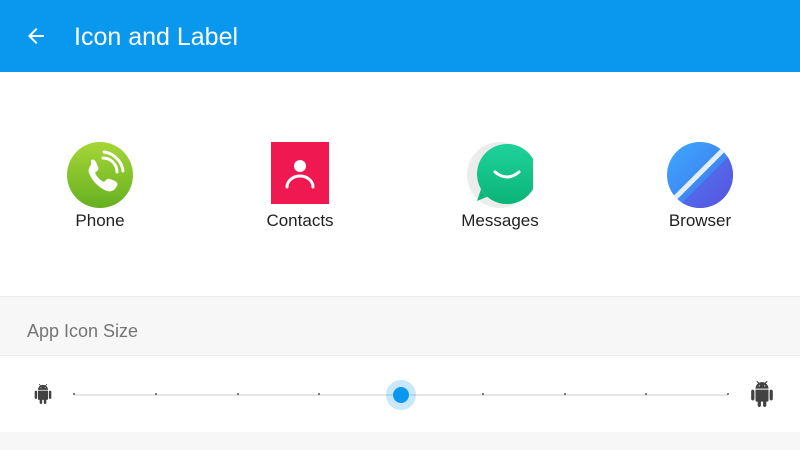  I want to click on slider-thumb, so click(401, 395).